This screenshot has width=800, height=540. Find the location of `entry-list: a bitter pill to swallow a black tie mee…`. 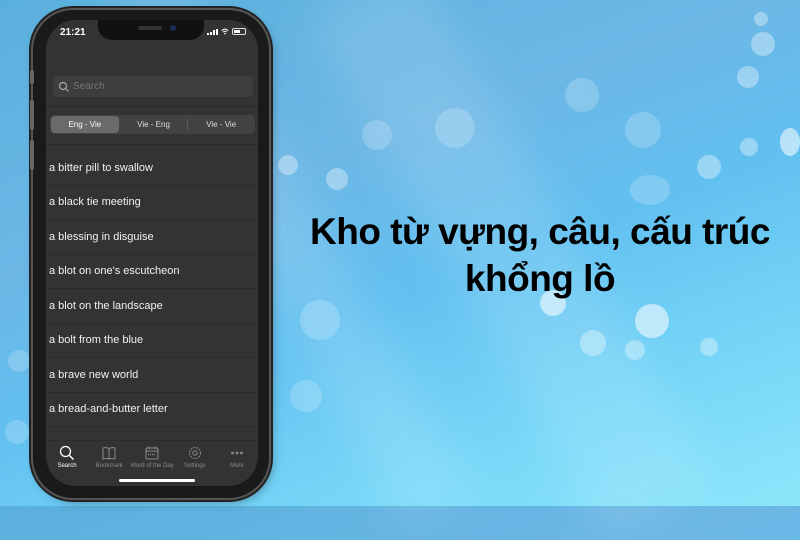

entry-list: a bitter pill to swallow a black tie mee… is located at coordinates (152, 289).